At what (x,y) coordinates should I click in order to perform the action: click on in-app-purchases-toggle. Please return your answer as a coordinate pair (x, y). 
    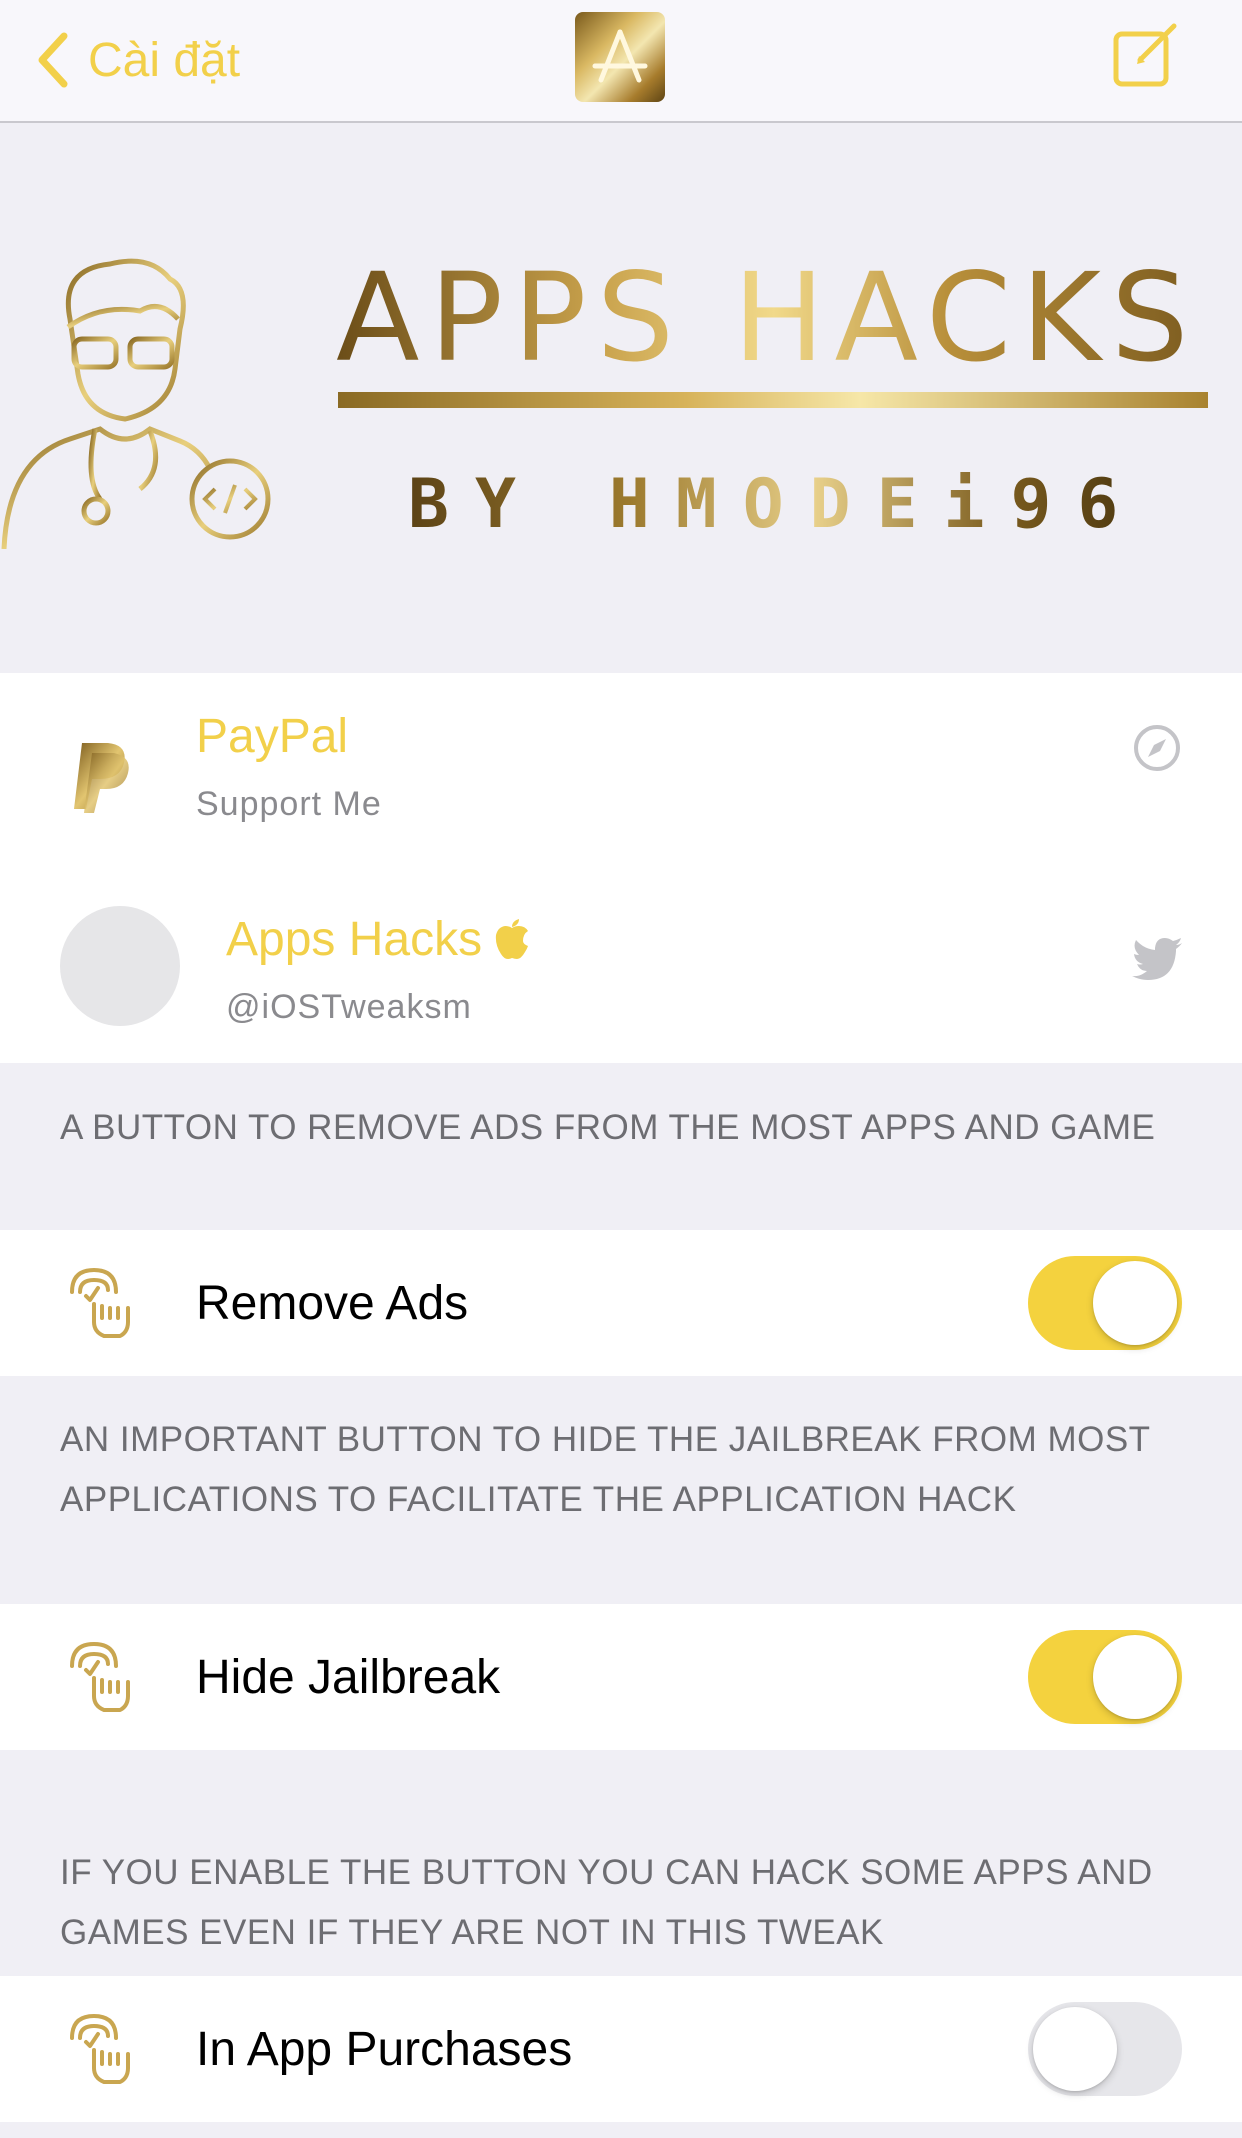
    Looking at the image, I should click on (1105, 2049).